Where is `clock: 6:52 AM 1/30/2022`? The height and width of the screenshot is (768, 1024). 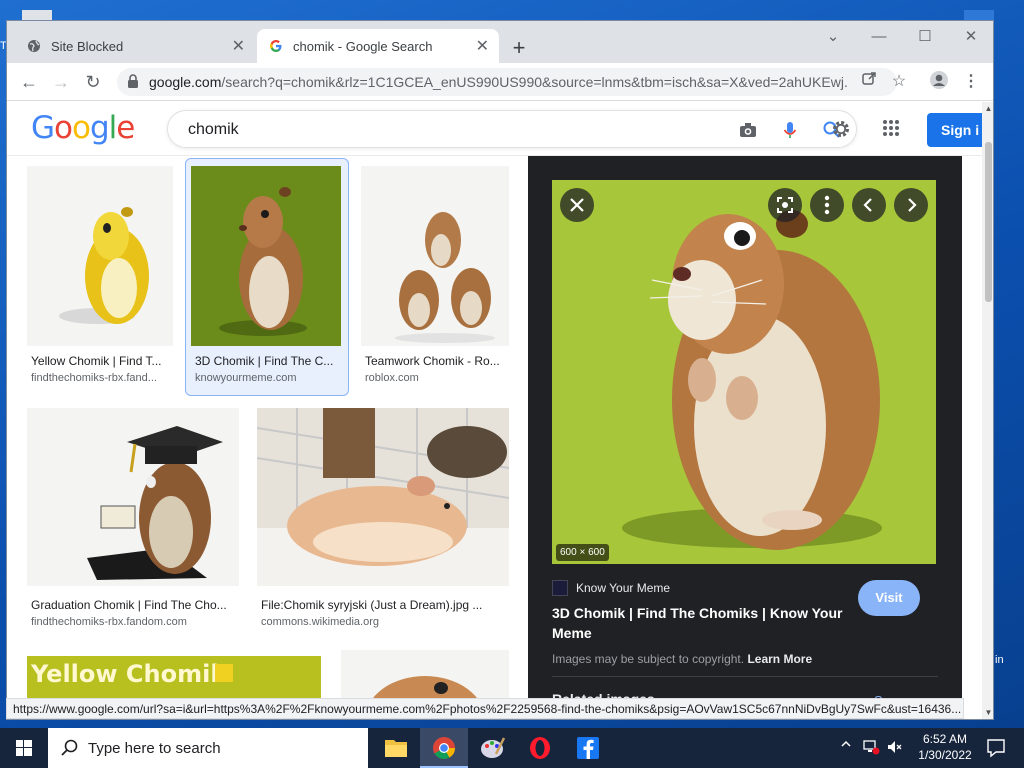
clock: 6:52 AM 1/30/2022 is located at coordinates (945, 748).